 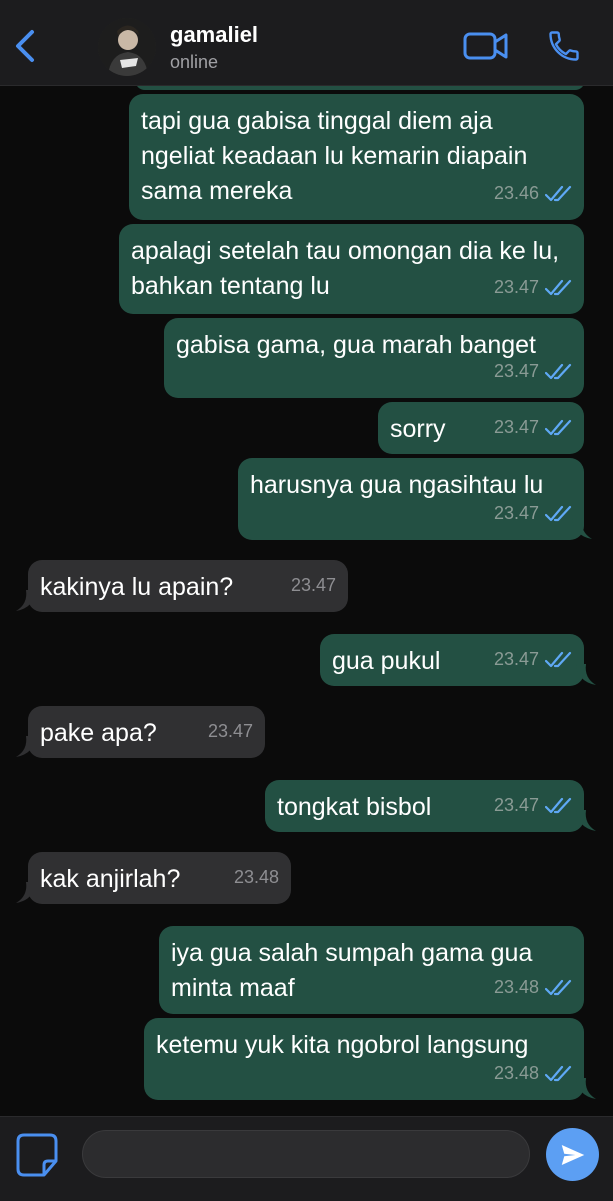 I want to click on avatar-photo, so click(x=127, y=47).